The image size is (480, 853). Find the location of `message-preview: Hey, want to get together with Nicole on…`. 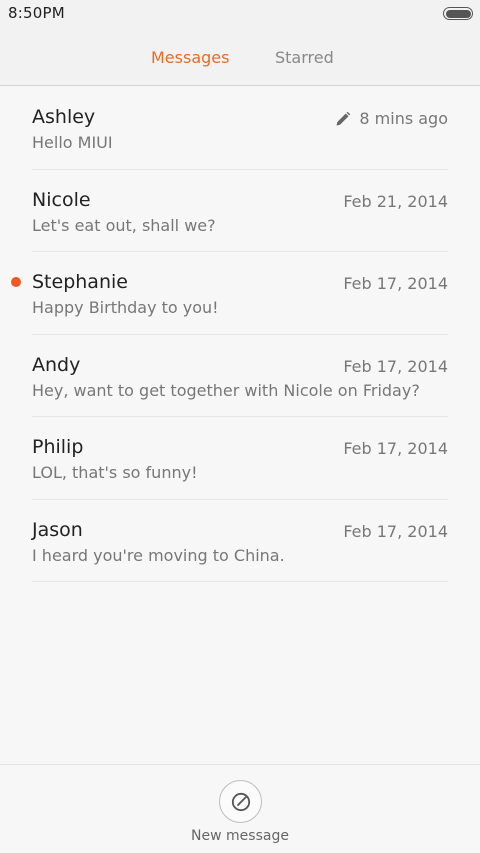

message-preview: Hey, want to get together with Nicole on… is located at coordinates (226, 390).